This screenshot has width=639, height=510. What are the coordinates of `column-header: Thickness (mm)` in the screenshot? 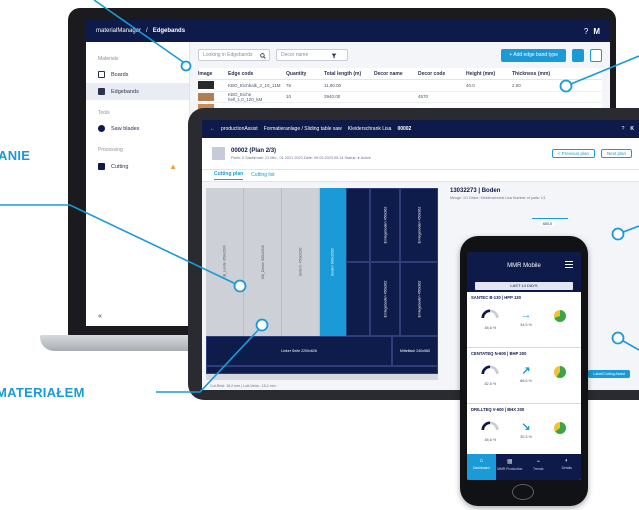 It's located at (534, 74).